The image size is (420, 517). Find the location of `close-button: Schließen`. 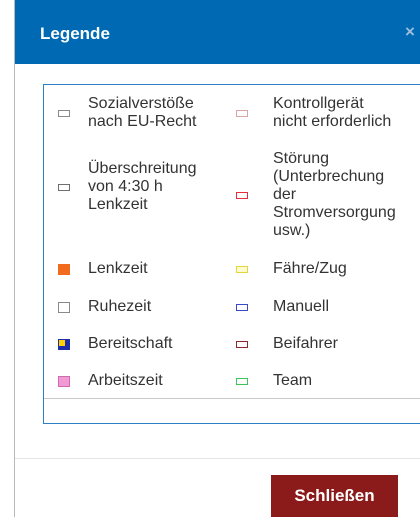

close-button: Schließen is located at coordinates (334, 496).